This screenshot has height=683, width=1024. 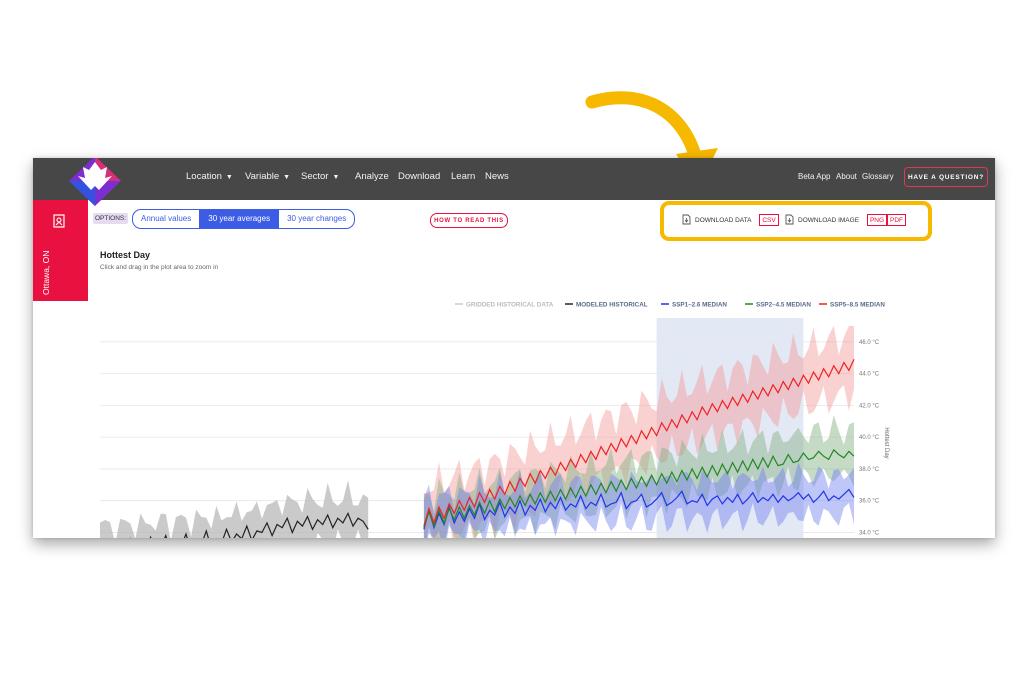 I want to click on download-pdf-button: PDF, so click(x=896, y=220).